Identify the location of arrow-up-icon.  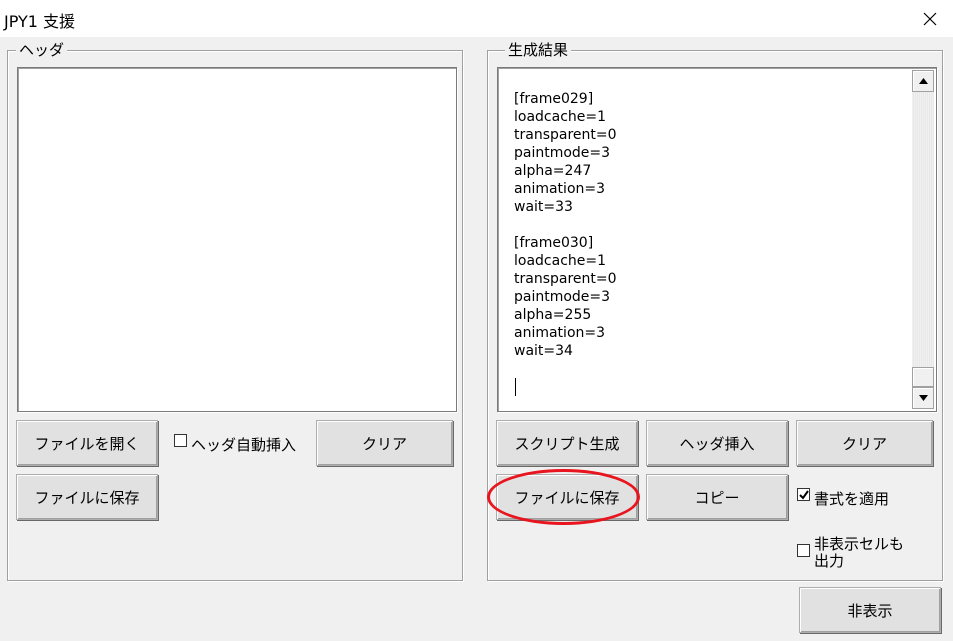
(923, 81).